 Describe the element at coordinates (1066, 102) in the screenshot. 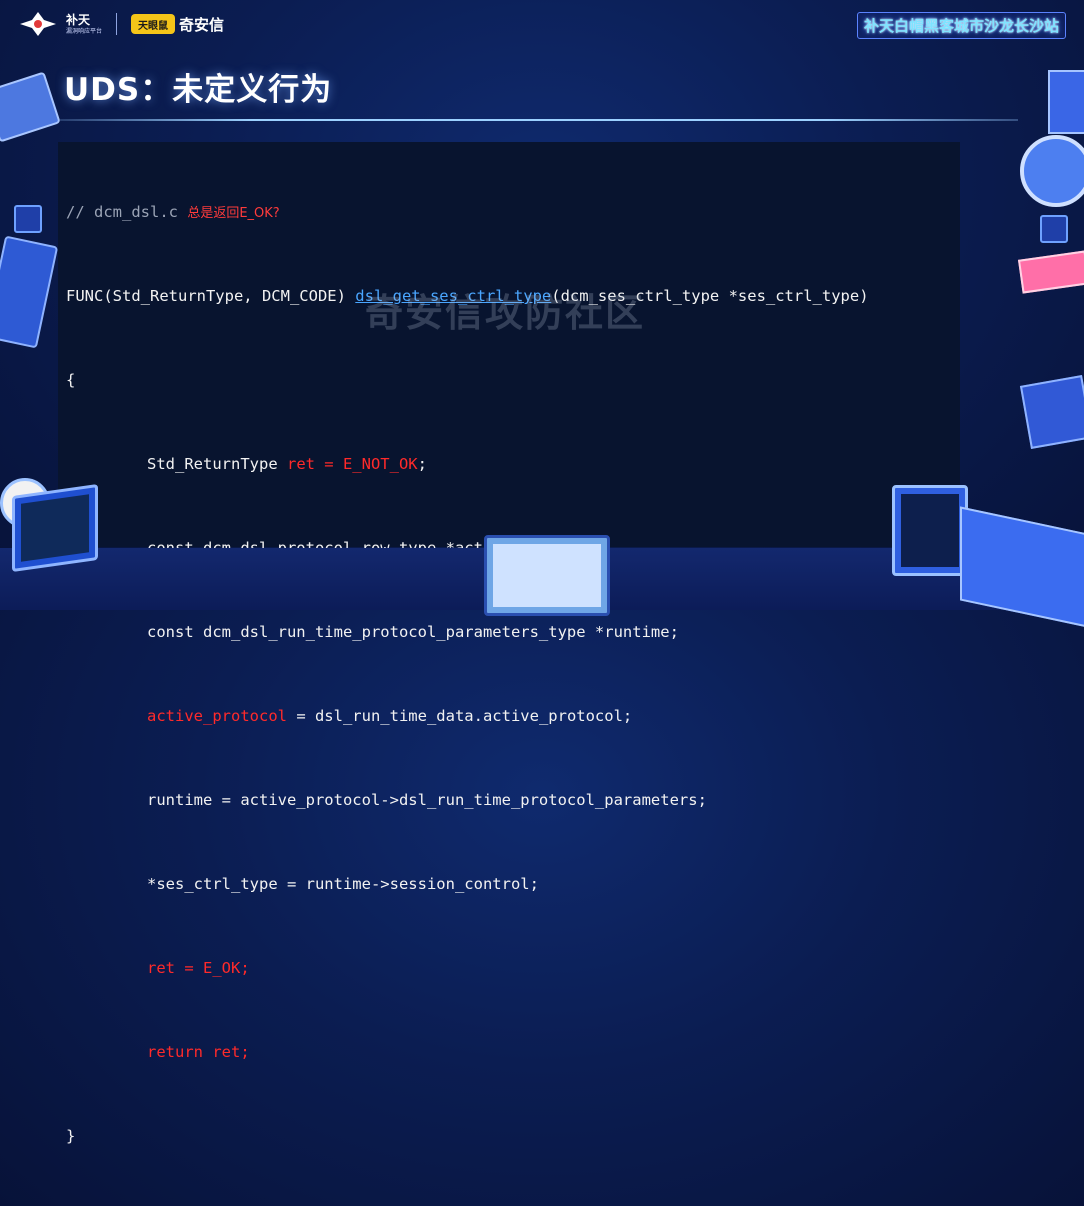

I see `decorative-box` at that location.